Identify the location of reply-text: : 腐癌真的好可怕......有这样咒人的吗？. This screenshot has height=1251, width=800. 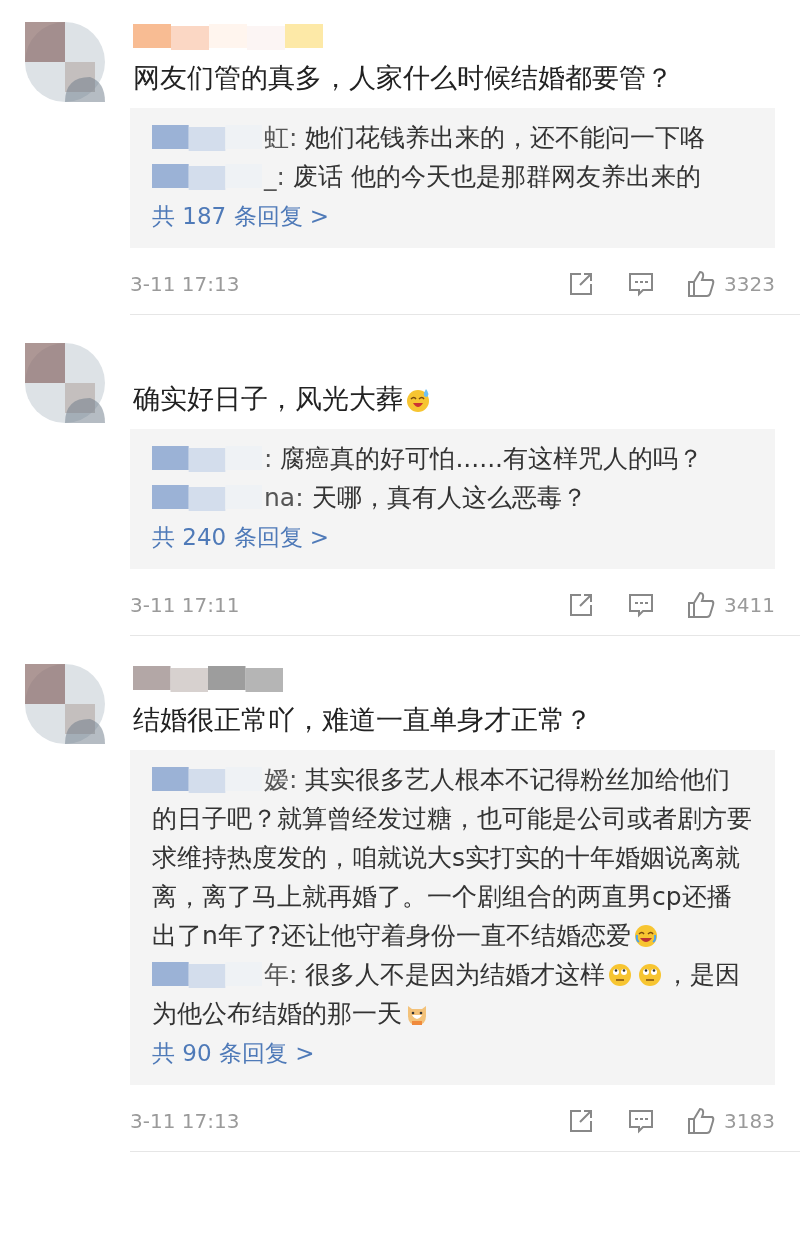
(484, 458).